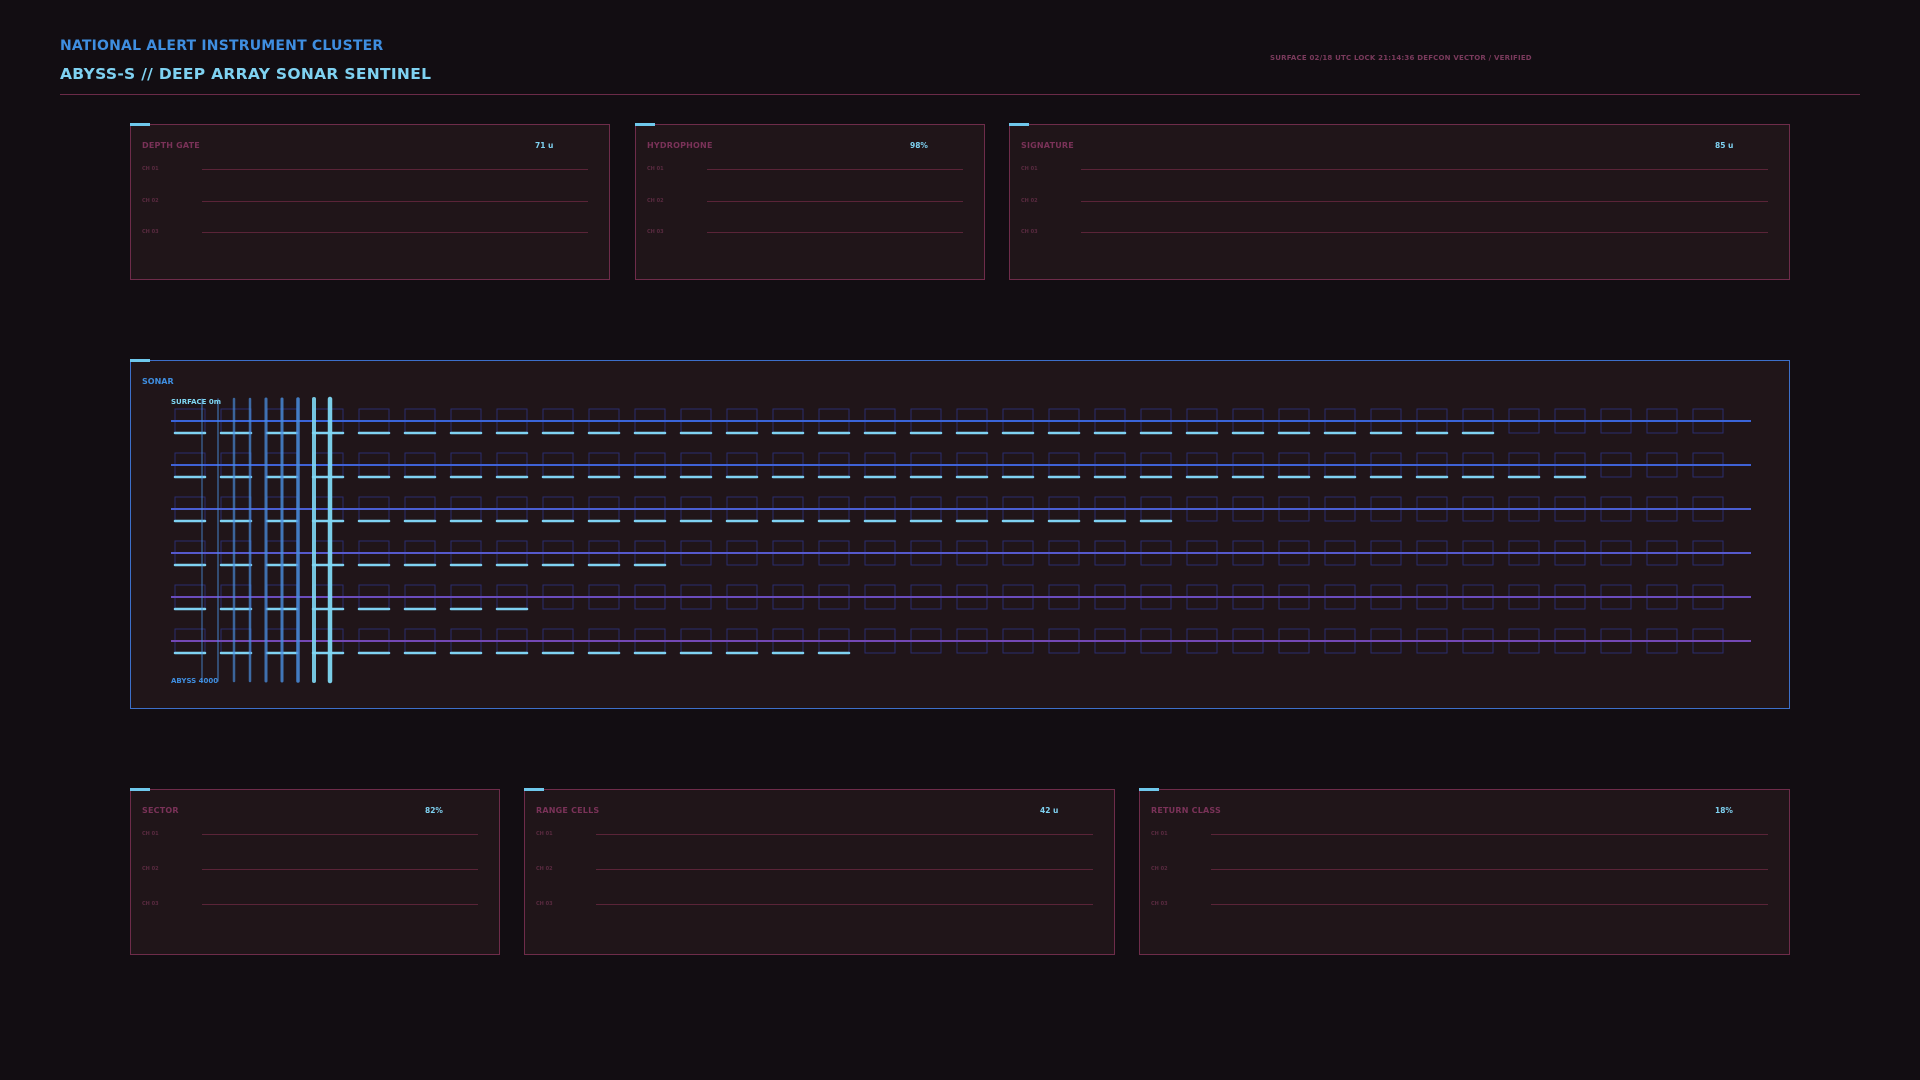  I want to click on range-cells-panel: RANGE CELLS 42 u CH 01 CH 02 CH 03, so click(819, 871).